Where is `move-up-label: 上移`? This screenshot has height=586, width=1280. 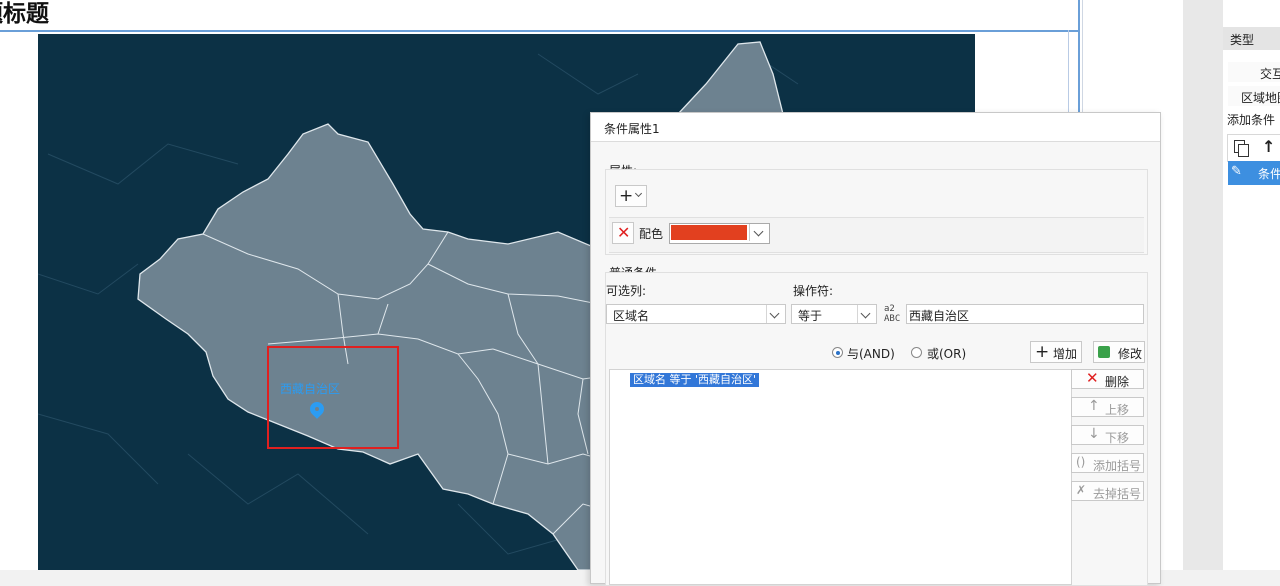 move-up-label: 上移 is located at coordinates (1117, 410).